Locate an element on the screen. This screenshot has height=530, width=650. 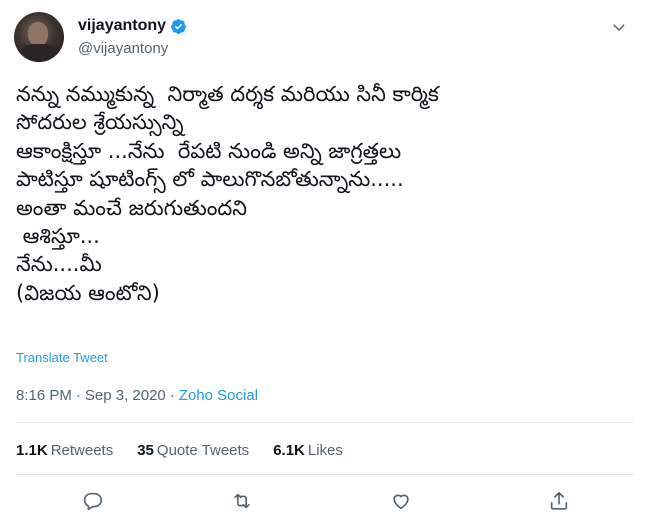
retweets-label: Retweets is located at coordinates (82, 450).